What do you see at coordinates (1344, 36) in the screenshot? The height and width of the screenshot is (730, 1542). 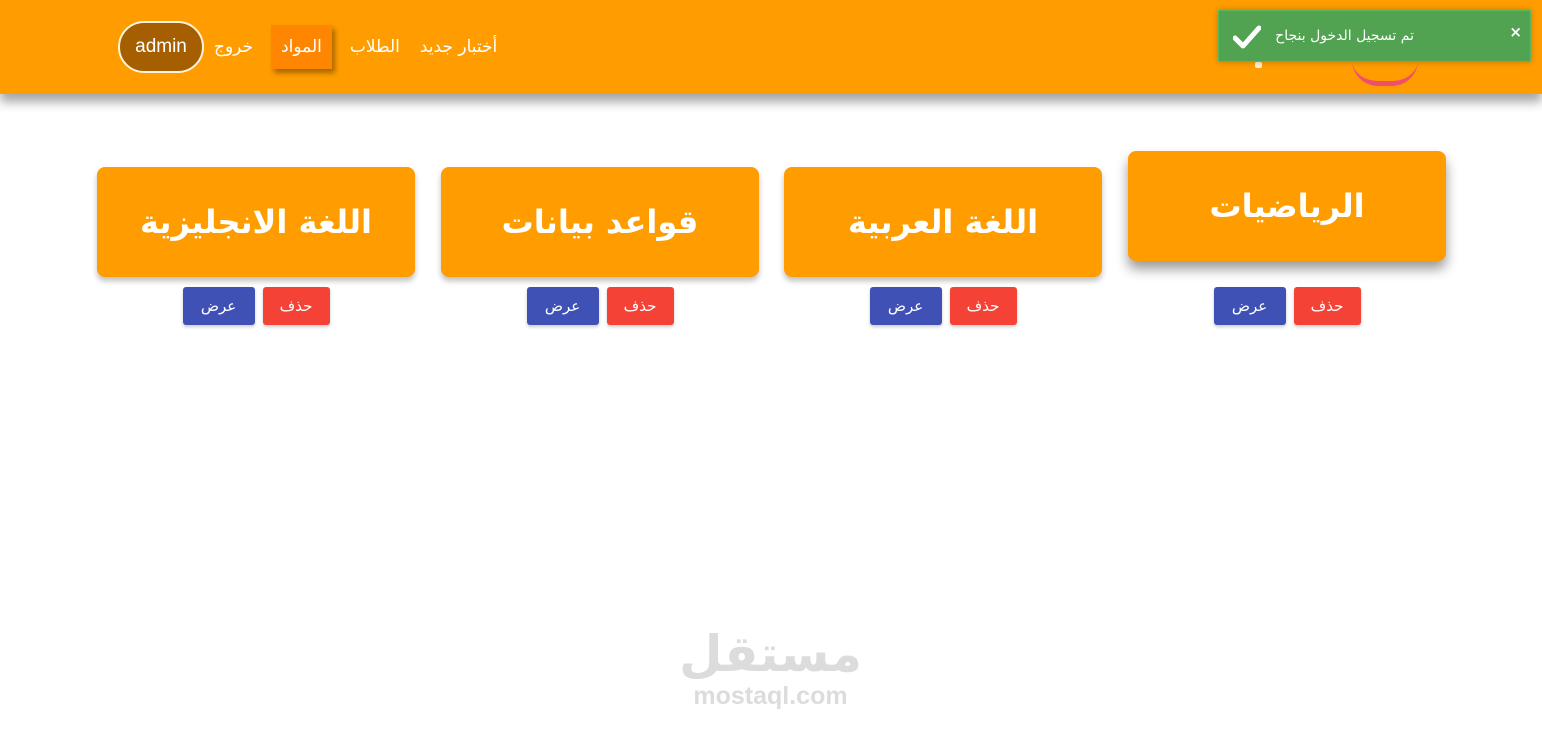 I see `toast-message: تم تسجيل الدخول بنجاح` at bounding box center [1344, 36].